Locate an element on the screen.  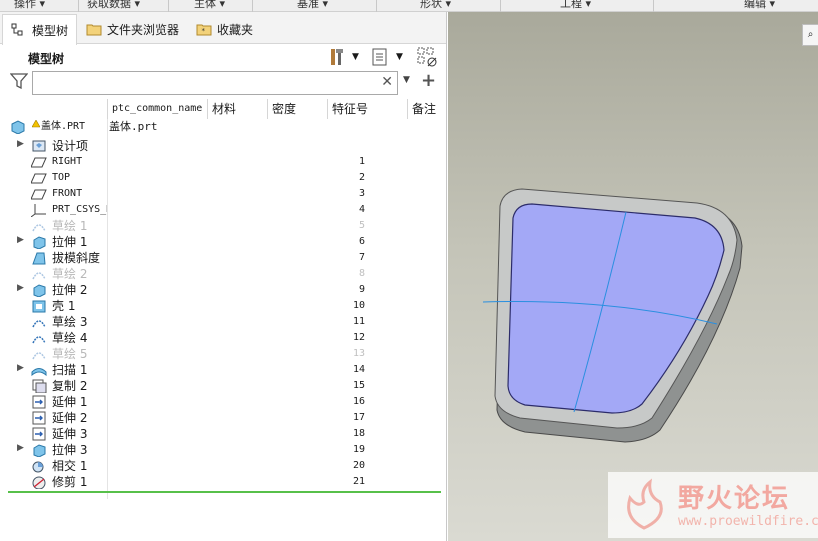
tree-row-label: 延伸 2 is located at coordinates (70, 418).